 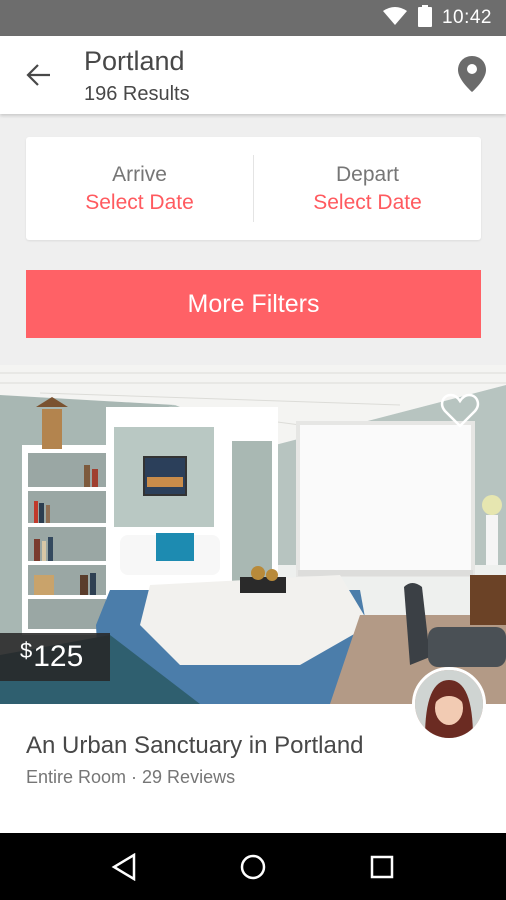 What do you see at coordinates (253, 18) in the screenshot?
I see `status-bar: 10:42` at bounding box center [253, 18].